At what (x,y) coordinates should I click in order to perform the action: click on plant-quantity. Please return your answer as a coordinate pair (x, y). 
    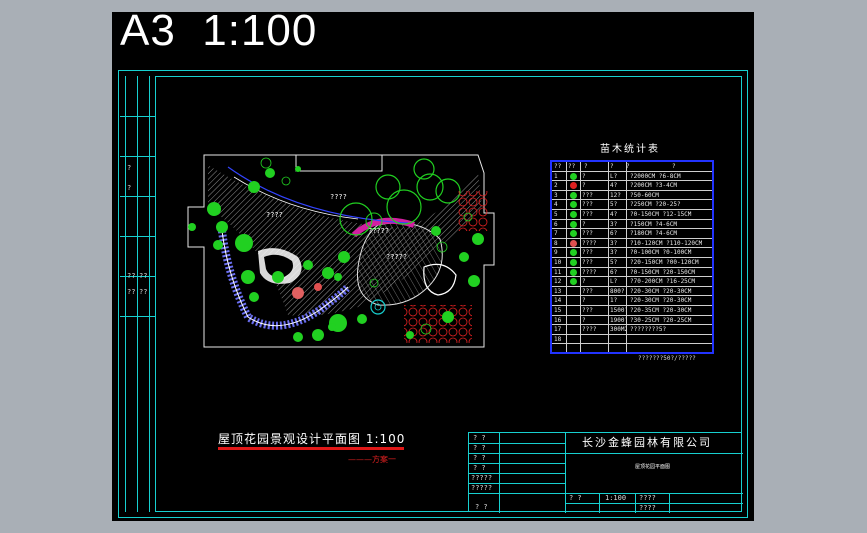
    Looking at the image, I should click on (618, 340).